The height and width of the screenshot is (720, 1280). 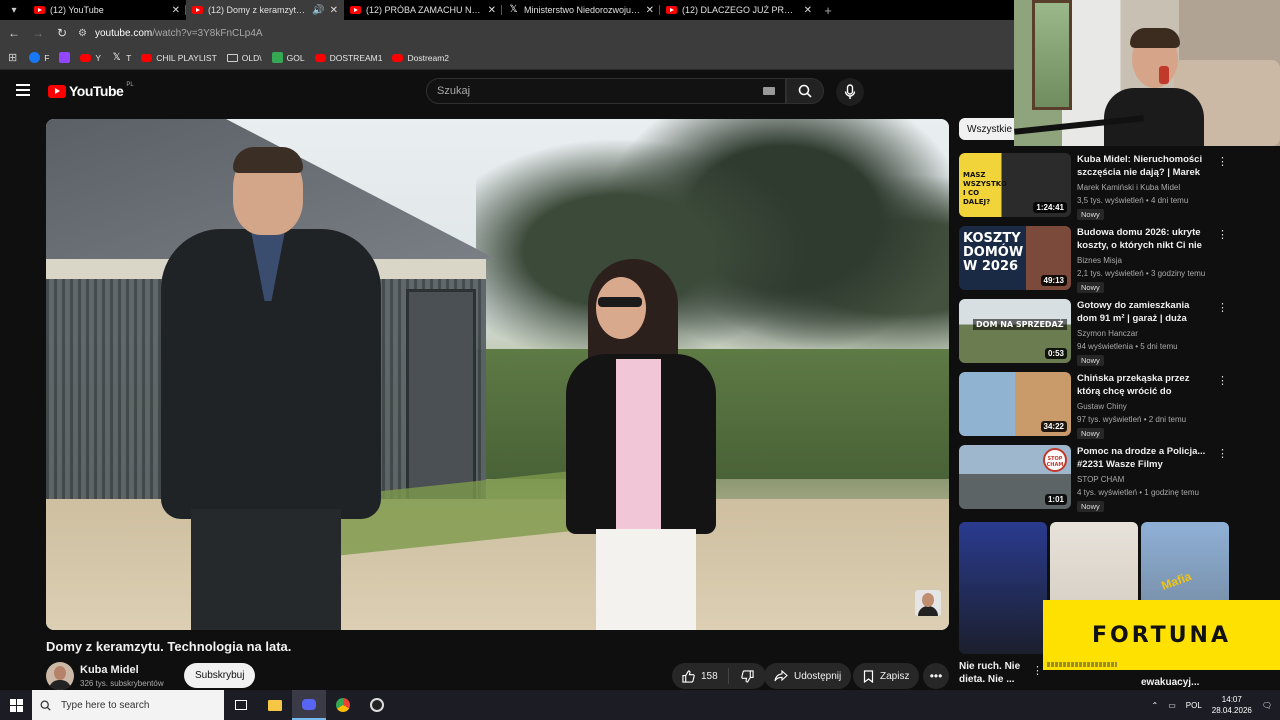 What do you see at coordinates (1231, 699) in the screenshot?
I see `clock-time: 14:07` at bounding box center [1231, 699].